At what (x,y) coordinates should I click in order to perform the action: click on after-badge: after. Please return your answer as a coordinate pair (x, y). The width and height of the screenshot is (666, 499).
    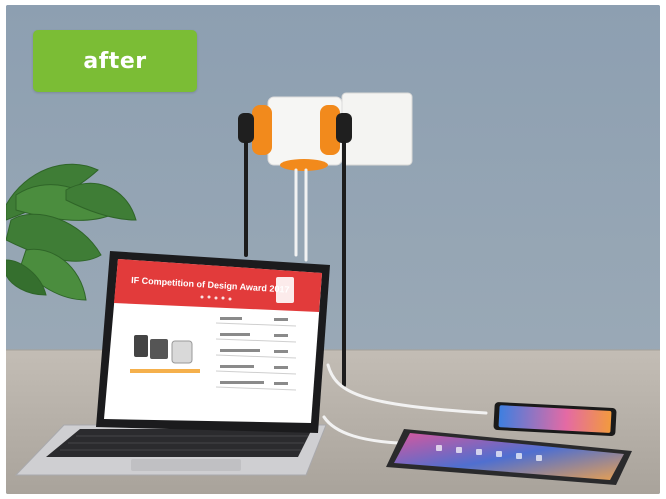
    Looking at the image, I should click on (115, 61).